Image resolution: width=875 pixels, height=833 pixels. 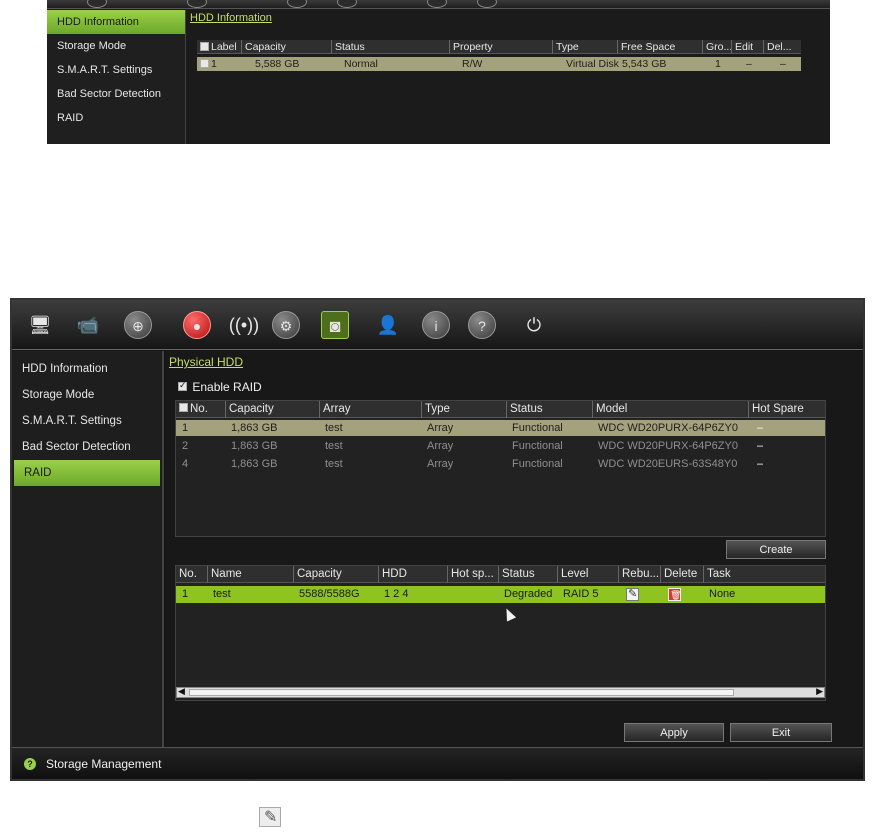 I want to click on power-icon: ⏻, so click(x=534, y=325).